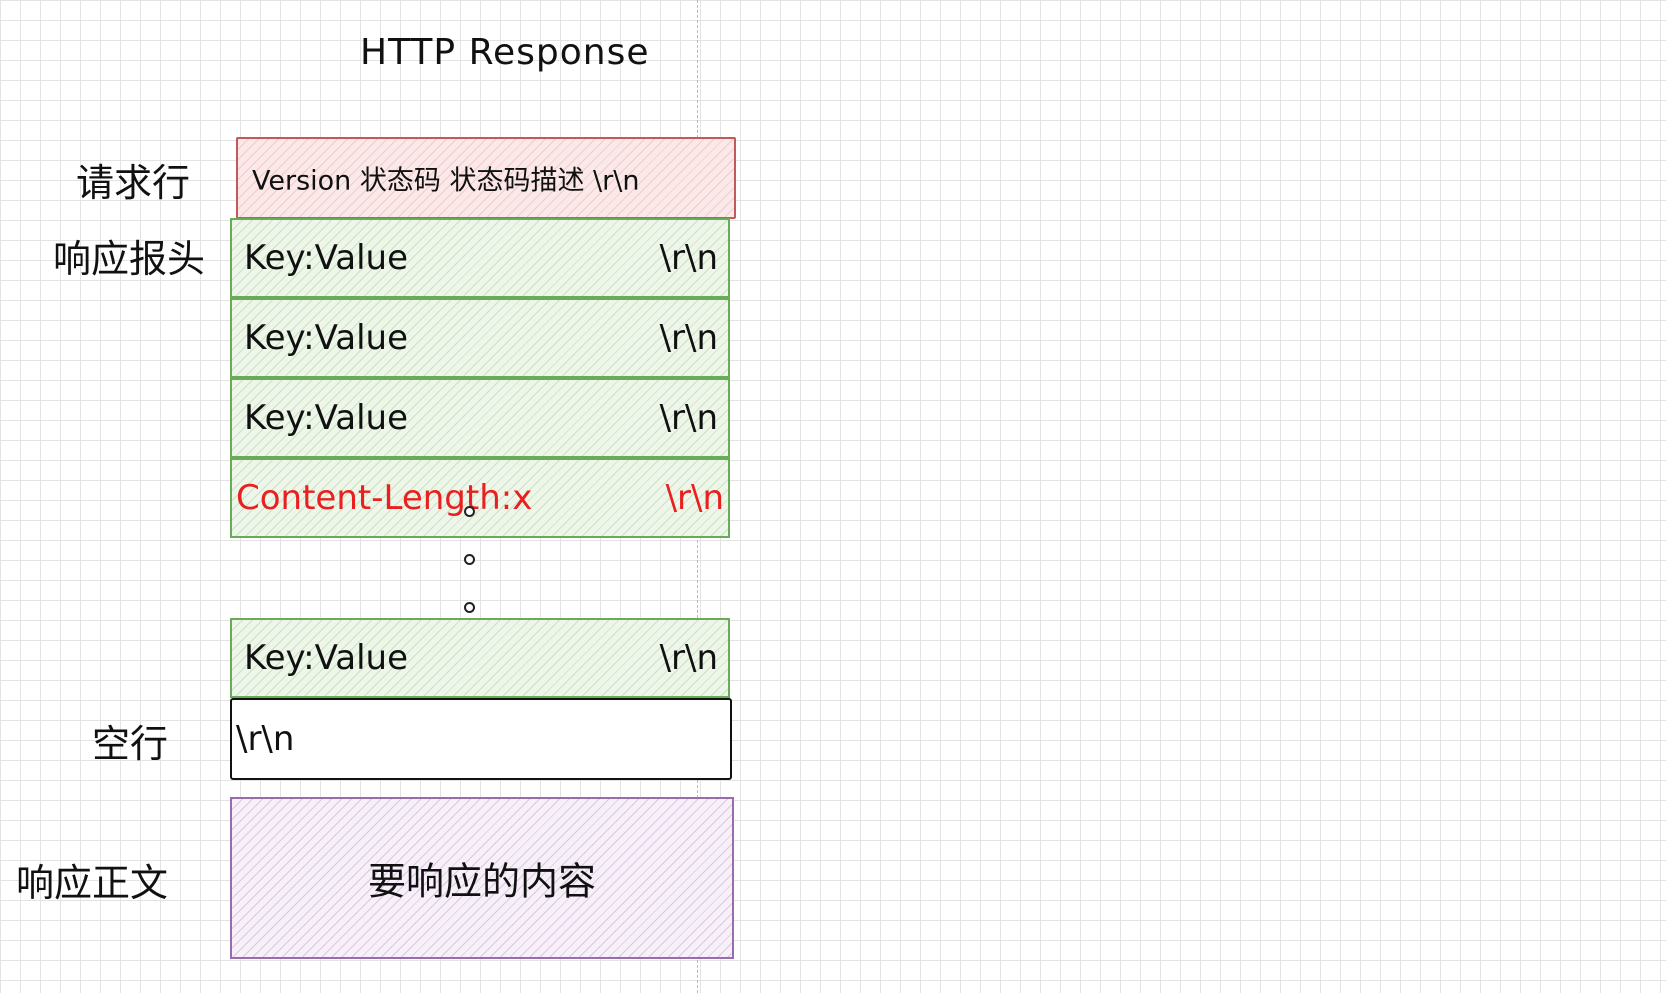 The width and height of the screenshot is (1666, 993). What do you see at coordinates (130, 744) in the screenshot?
I see `label-blank-line: 空行` at bounding box center [130, 744].